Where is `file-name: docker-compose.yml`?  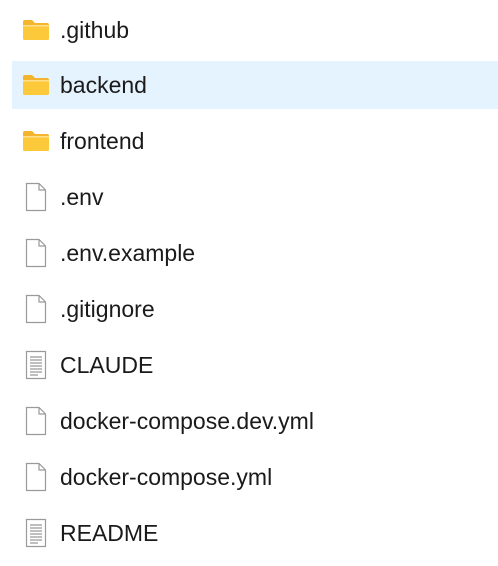 file-name: docker-compose.yml is located at coordinates (166, 477).